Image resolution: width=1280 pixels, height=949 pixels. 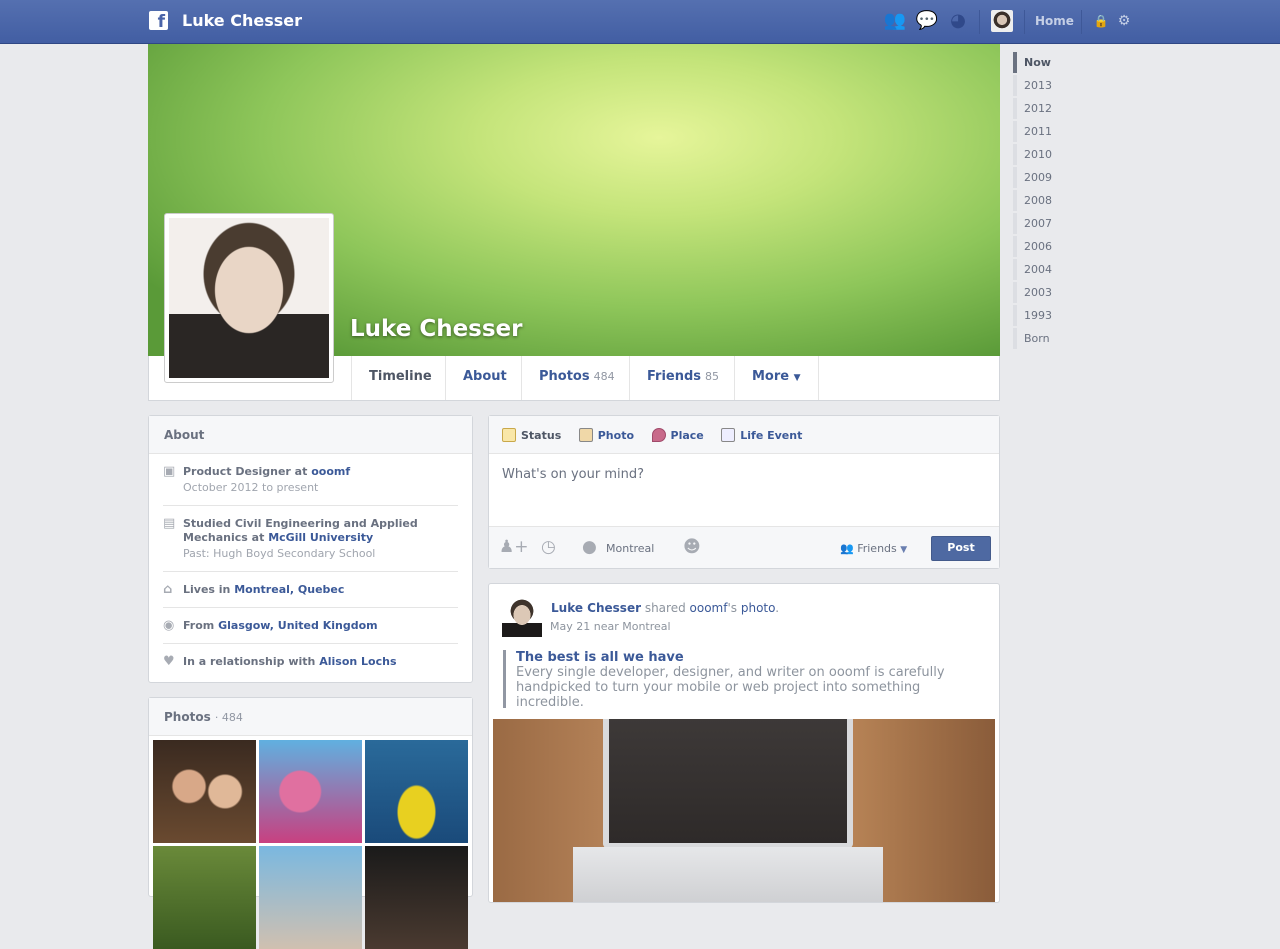 What do you see at coordinates (330, 471) in the screenshot?
I see `work-link: ooomf` at bounding box center [330, 471].